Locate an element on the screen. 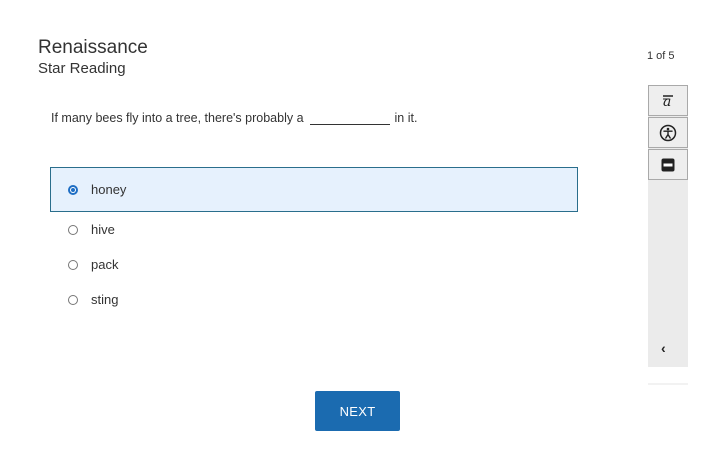  answer-option-honey: honey is located at coordinates (314, 189).